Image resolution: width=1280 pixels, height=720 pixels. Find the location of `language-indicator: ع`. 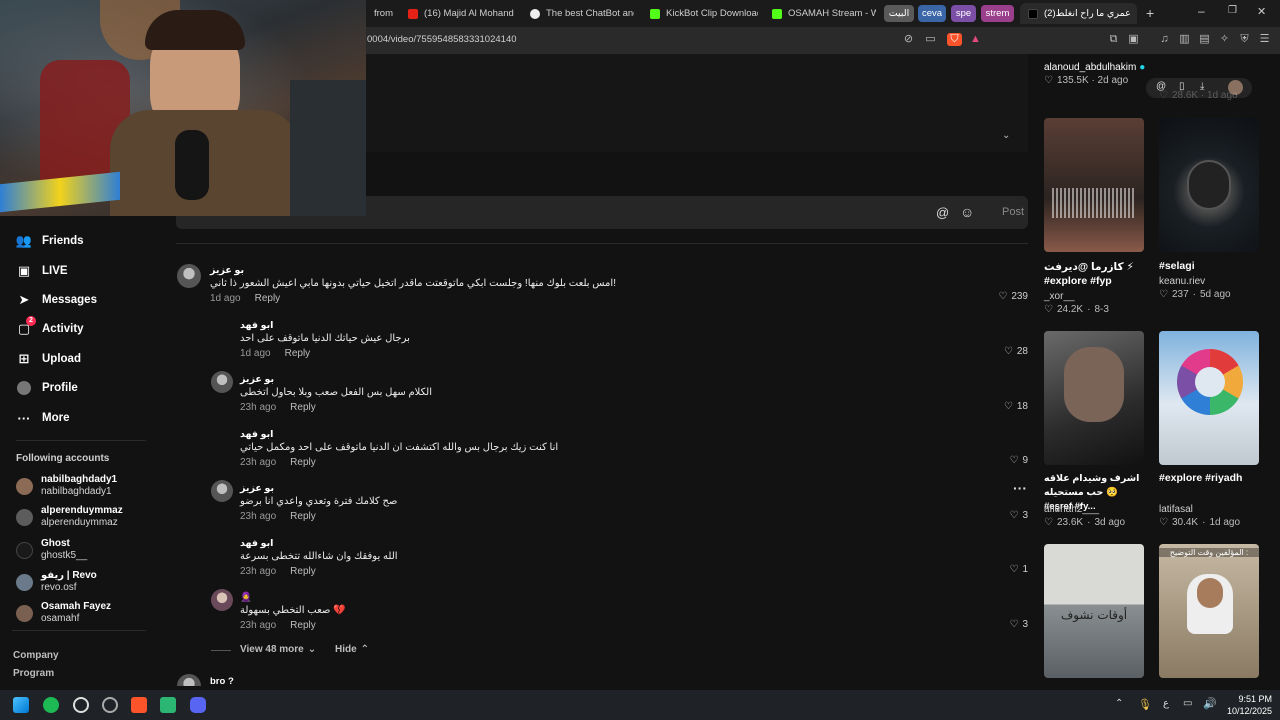

language-indicator: ع is located at coordinates (1166, 703).